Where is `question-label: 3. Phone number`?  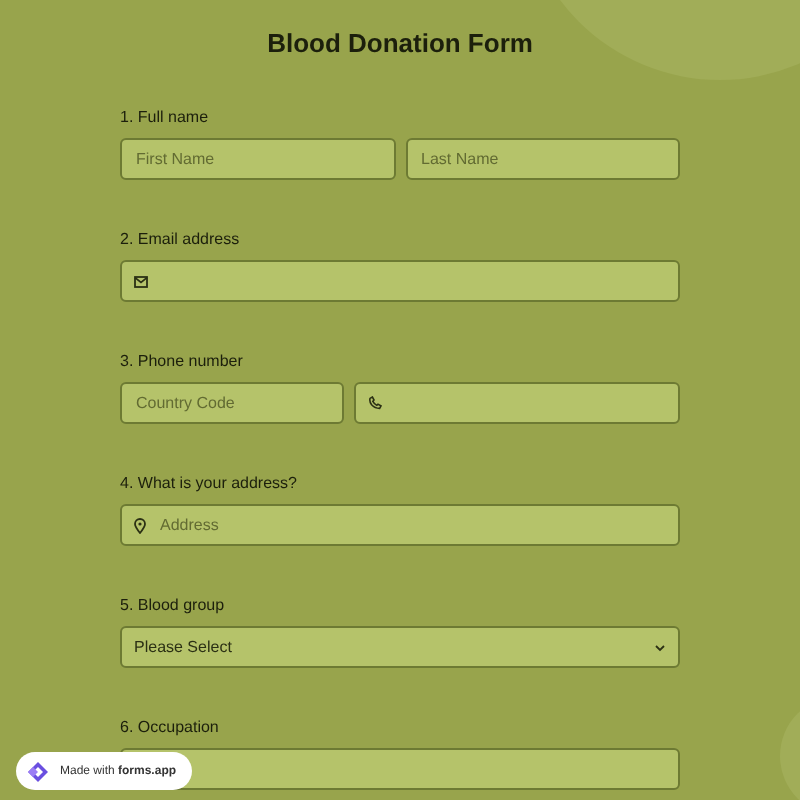
question-label: 3. Phone number is located at coordinates (182, 362).